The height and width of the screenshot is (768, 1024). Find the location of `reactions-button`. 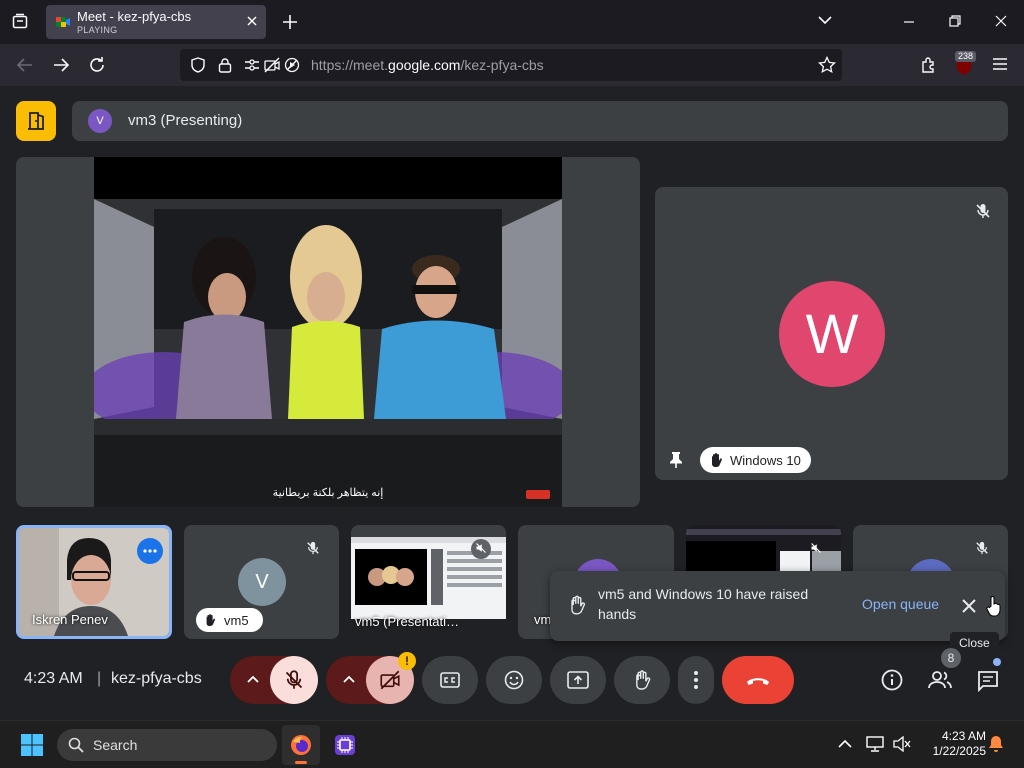

reactions-button is located at coordinates (514, 680).